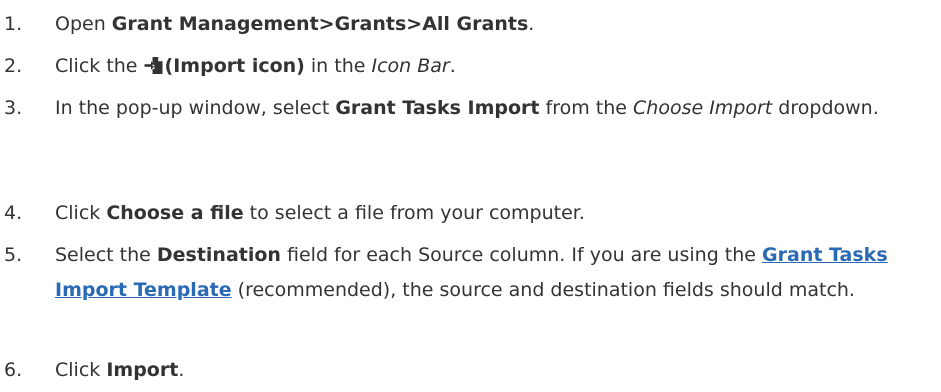 This screenshot has height=392, width=941. I want to click on step-text: Click the (Import icon) in the Icon Bar., so click(255, 66).